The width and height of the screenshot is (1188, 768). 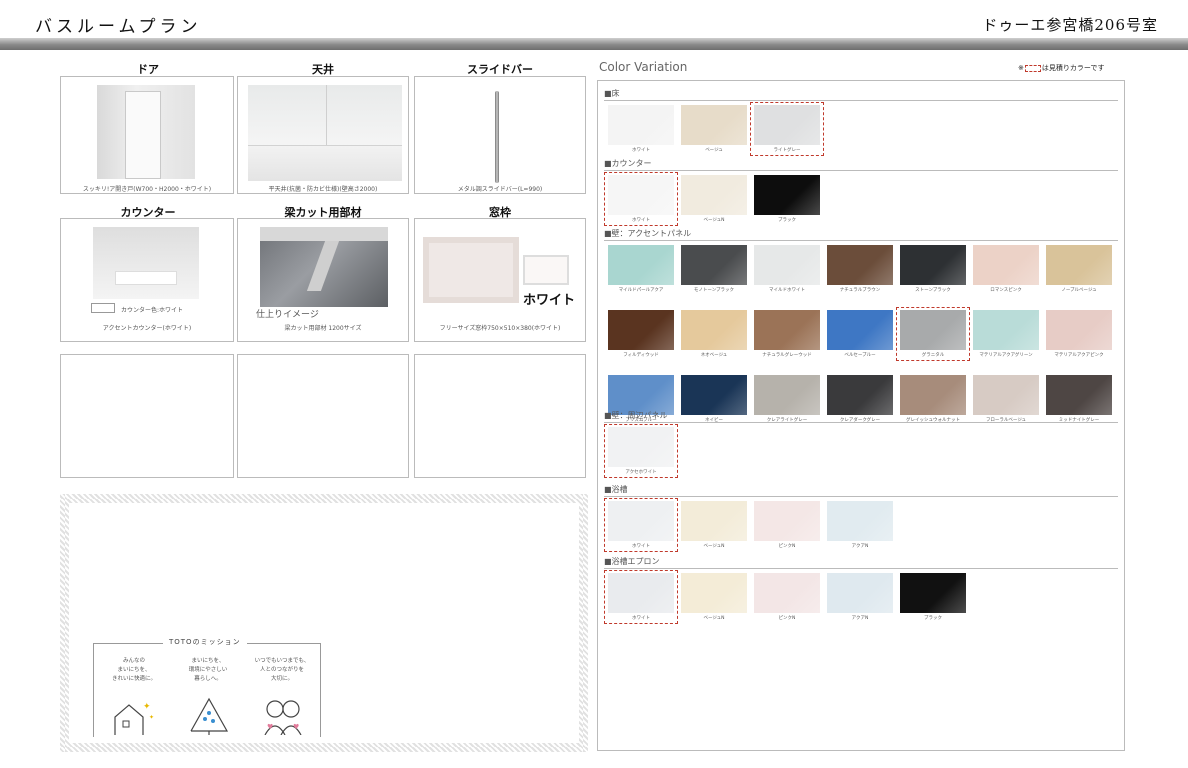 I want to click on color-swatch-label: ノーブルベージュ, so click(x=1079, y=290).